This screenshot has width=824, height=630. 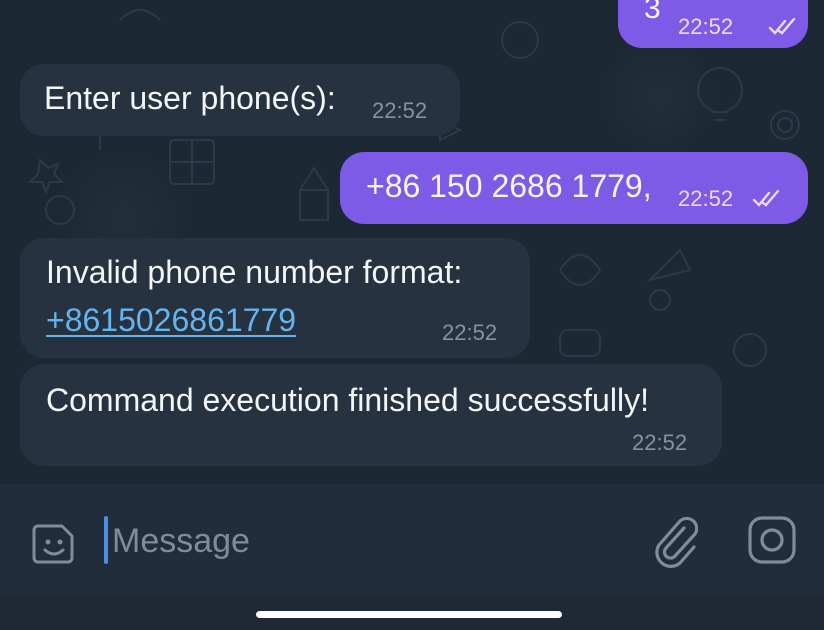 What do you see at coordinates (254, 272) in the screenshot?
I see `message-text: Invalid phone number format:` at bounding box center [254, 272].